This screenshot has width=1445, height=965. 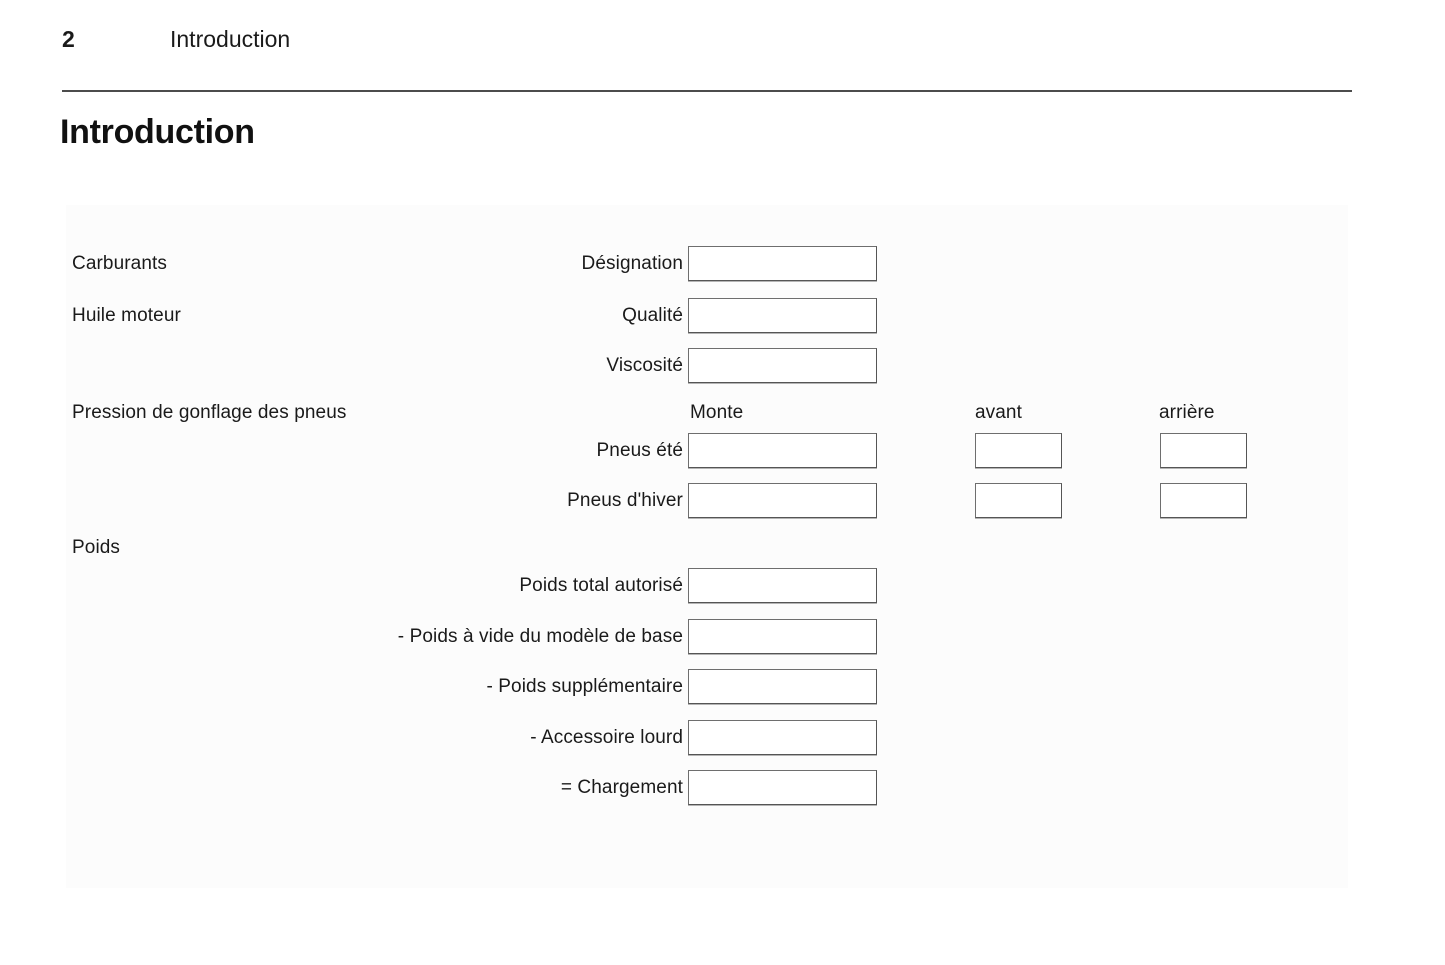 What do you see at coordinates (717, 412) in the screenshot?
I see `column-header-monte: Monte` at bounding box center [717, 412].